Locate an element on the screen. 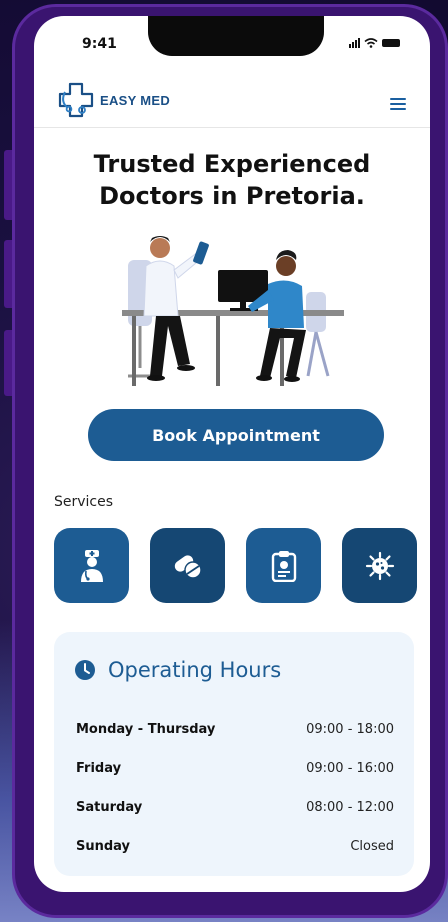 This screenshot has height=922, width=448. service-records is located at coordinates (283, 565).